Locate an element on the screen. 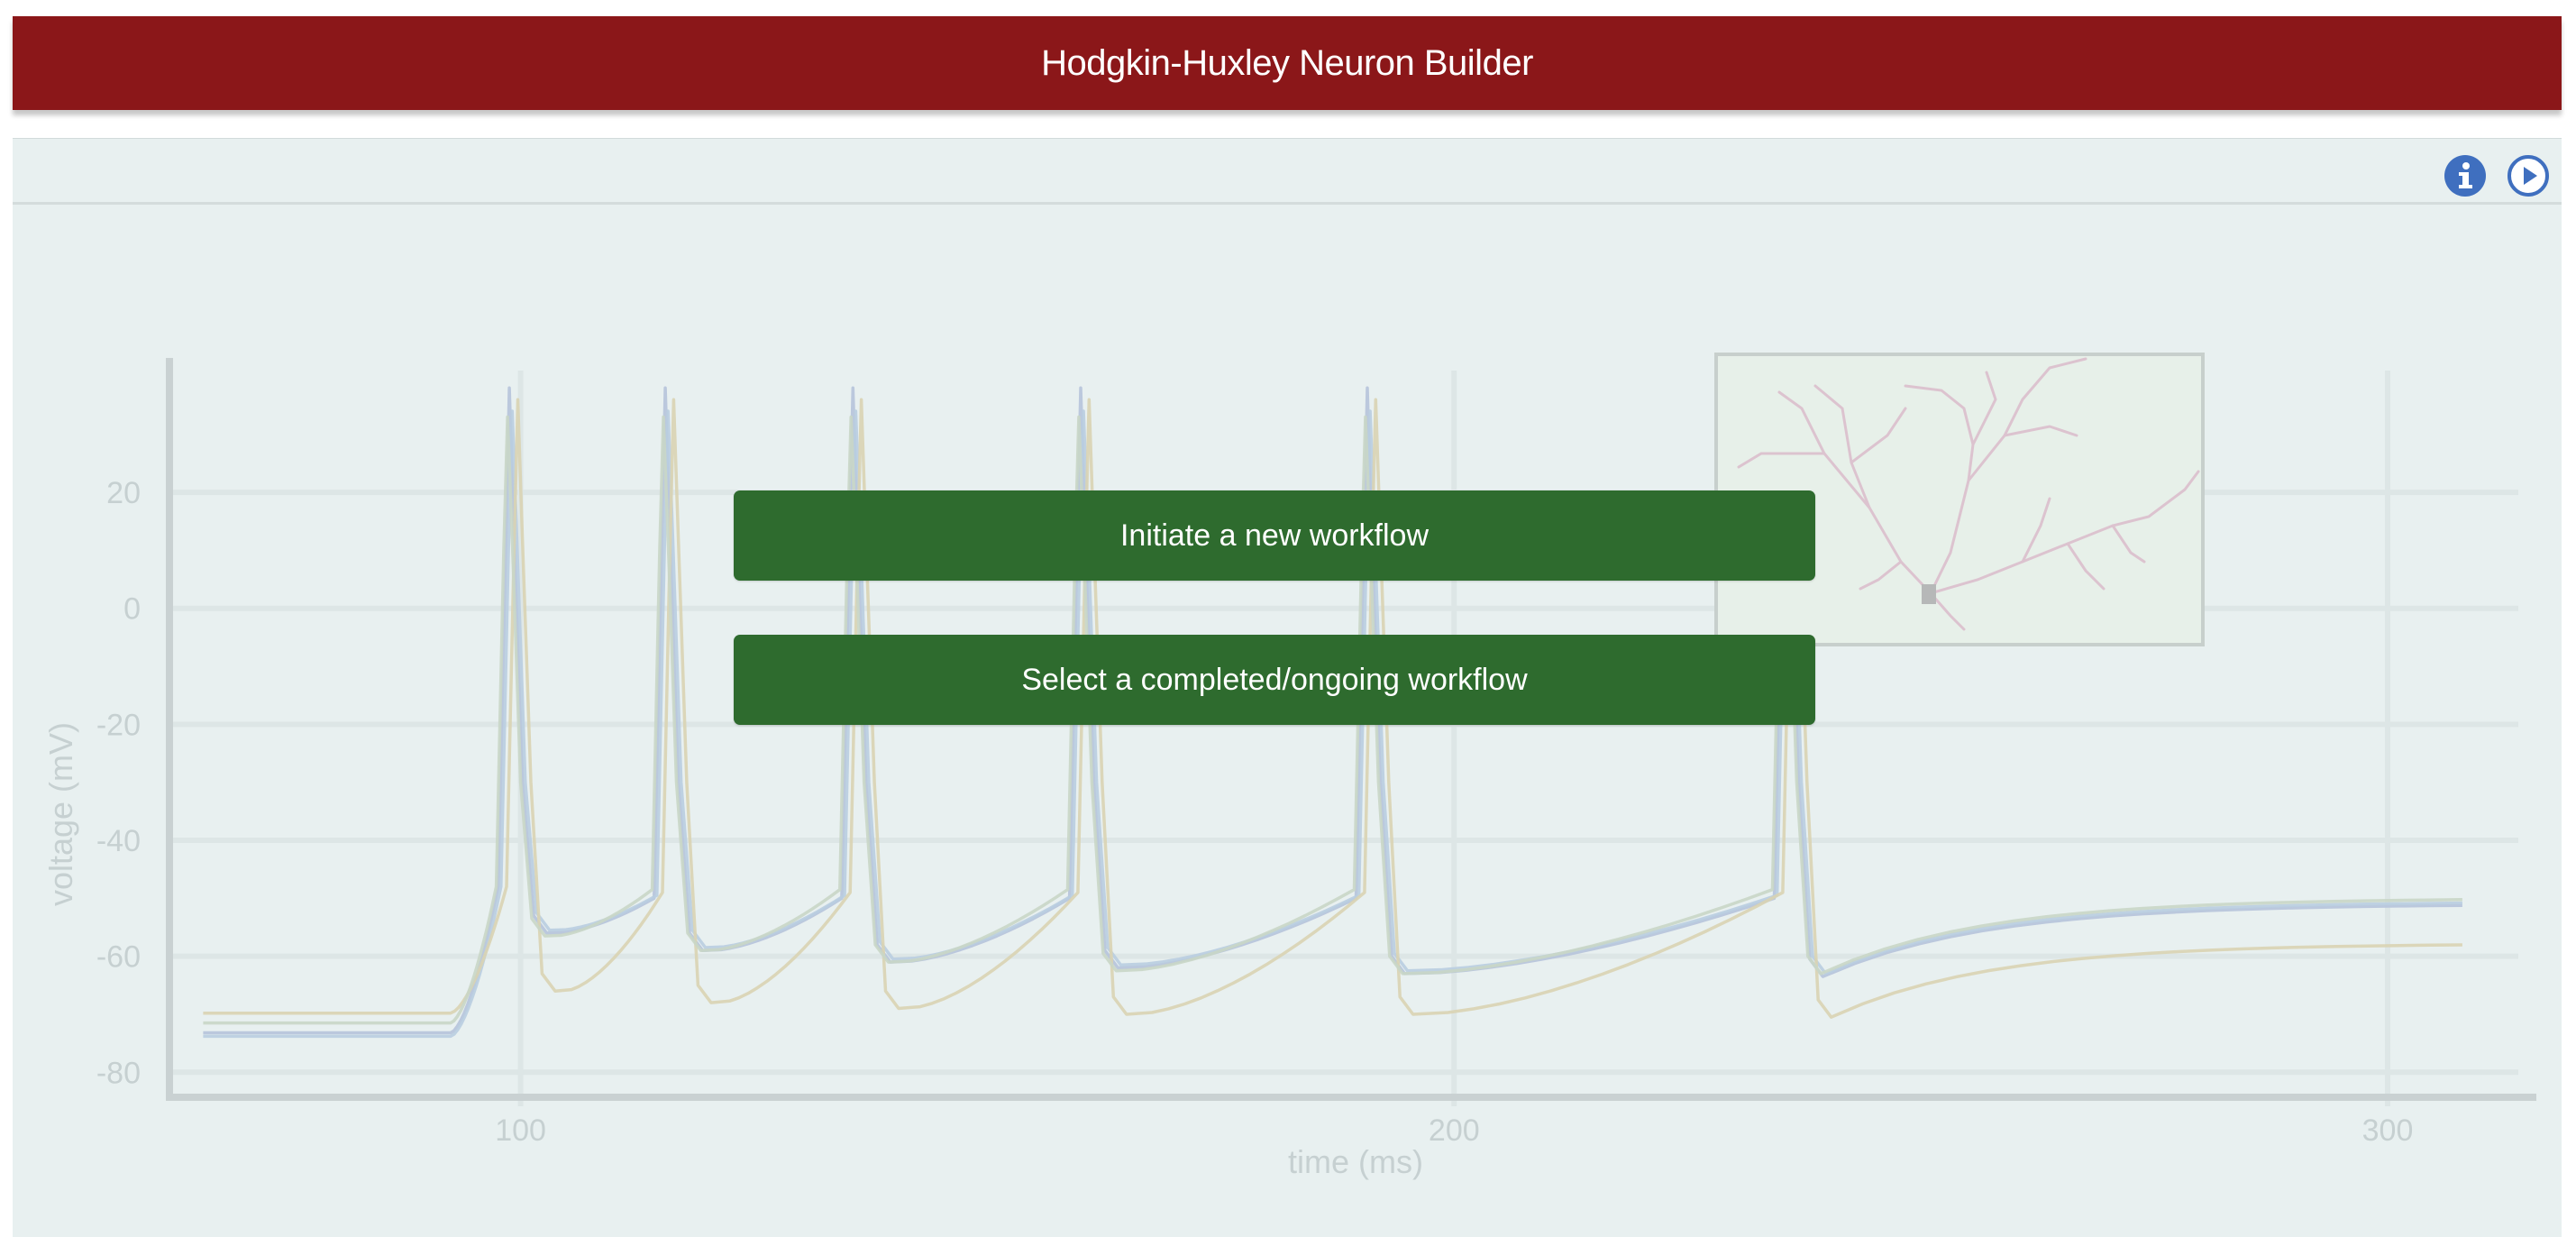  y-tick-label: 0 is located at coordinates (132, 609).